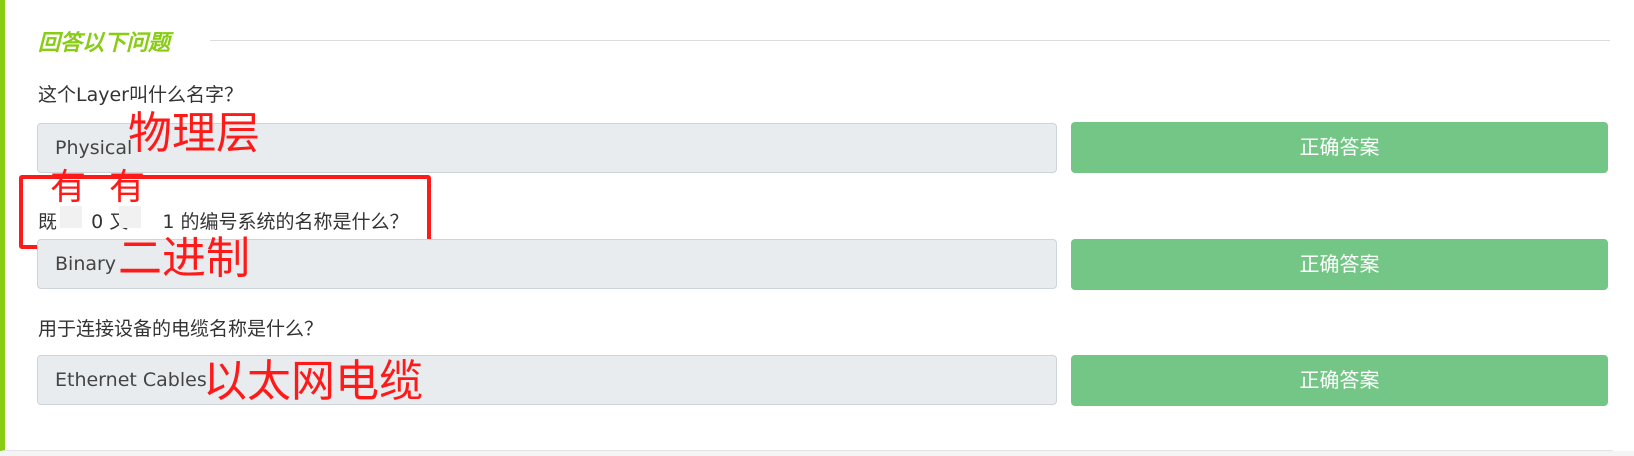 The image size is (1634, 456). Describe the element at coordinates (910, 40) in the screenshot. I see `title-divider` at that location.